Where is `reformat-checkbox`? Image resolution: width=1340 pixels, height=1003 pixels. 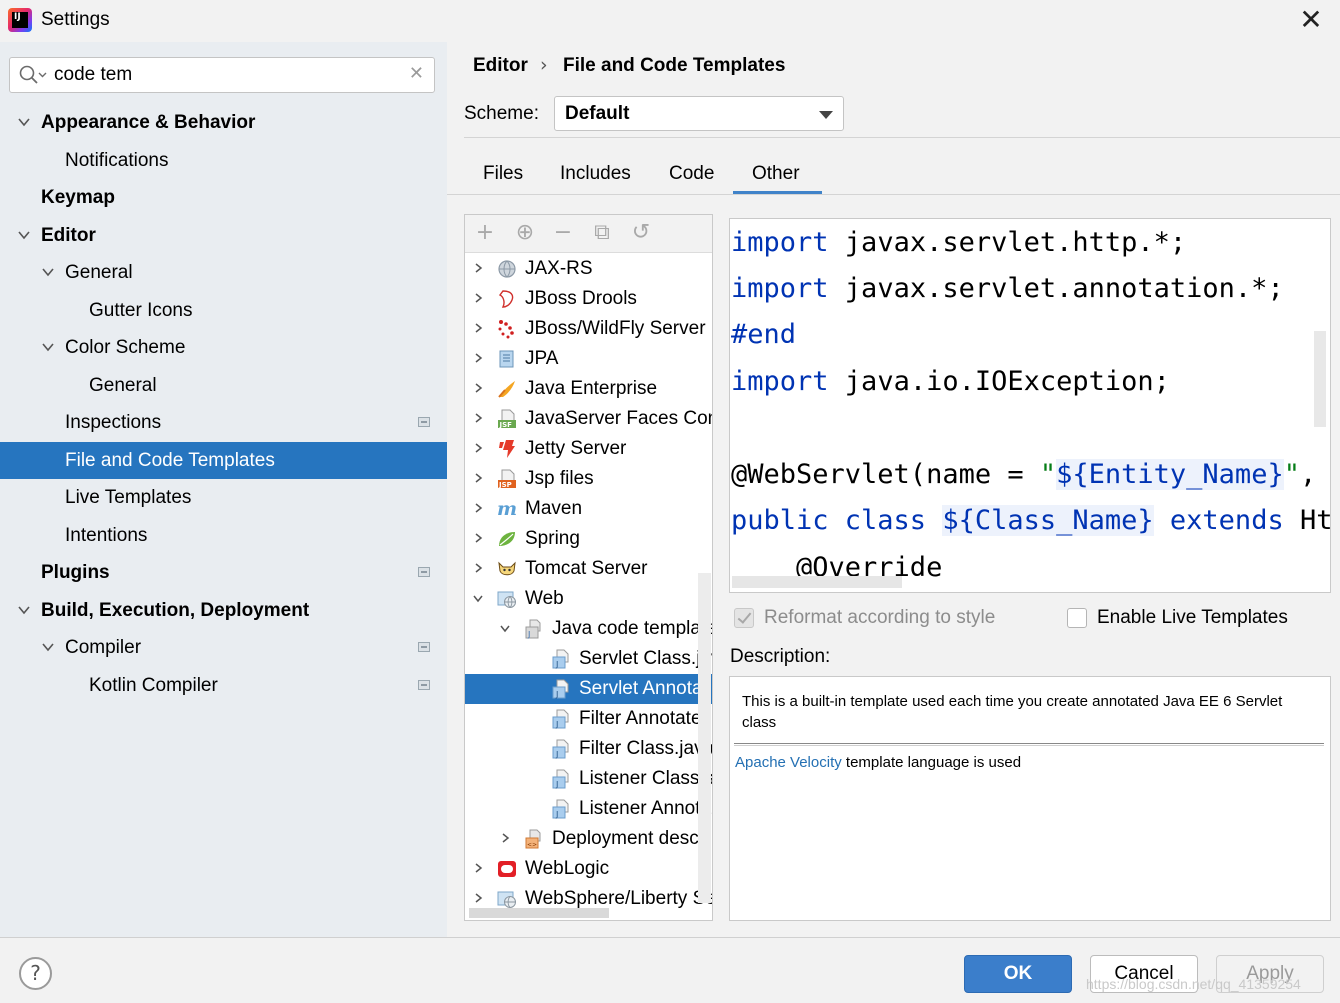 reformat-checkbox is located at coordinates (744, 618).